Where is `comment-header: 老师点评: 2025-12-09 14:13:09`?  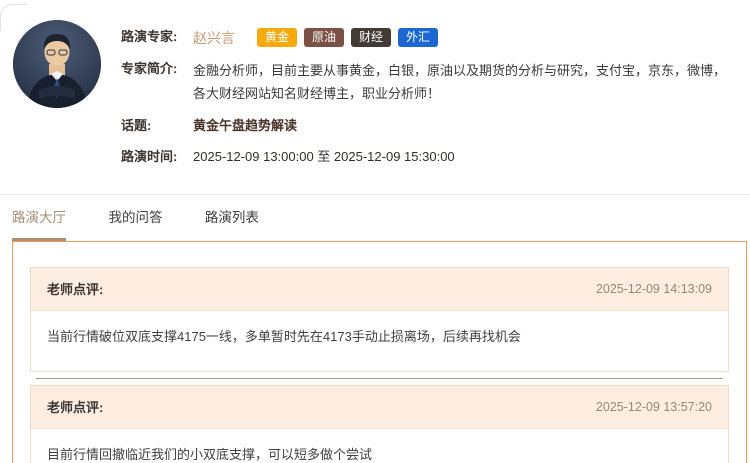 comment-header: 老师点评: 2025-12-09 14:13:09 is located at coordinates (379, 289).